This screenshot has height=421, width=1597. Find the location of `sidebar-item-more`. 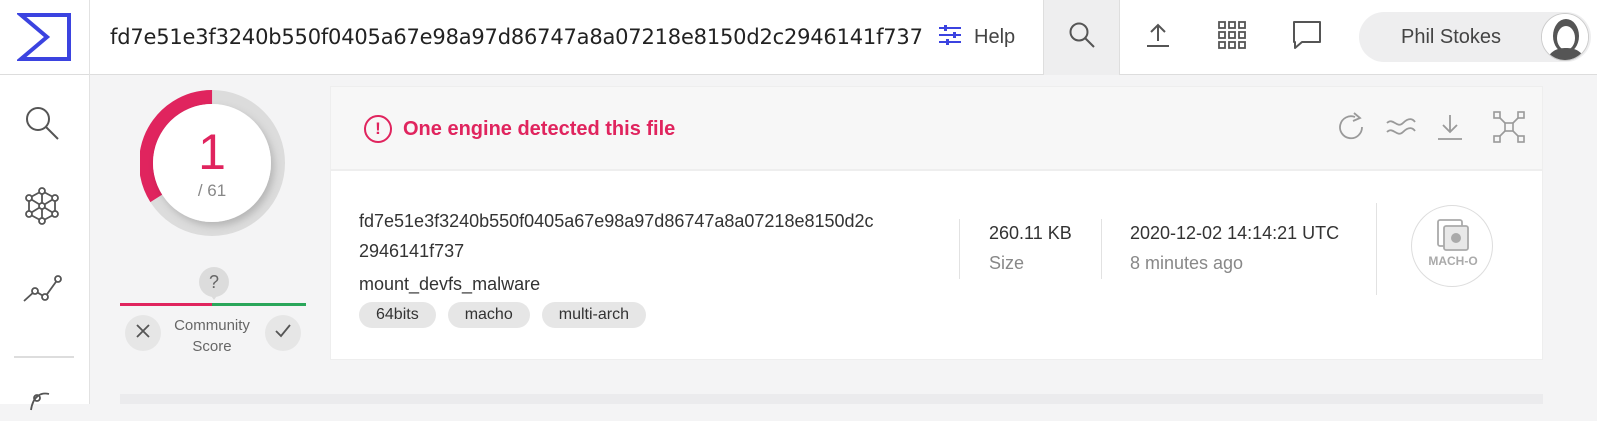

sidebar-item-more is located at coordinates (42, 399).